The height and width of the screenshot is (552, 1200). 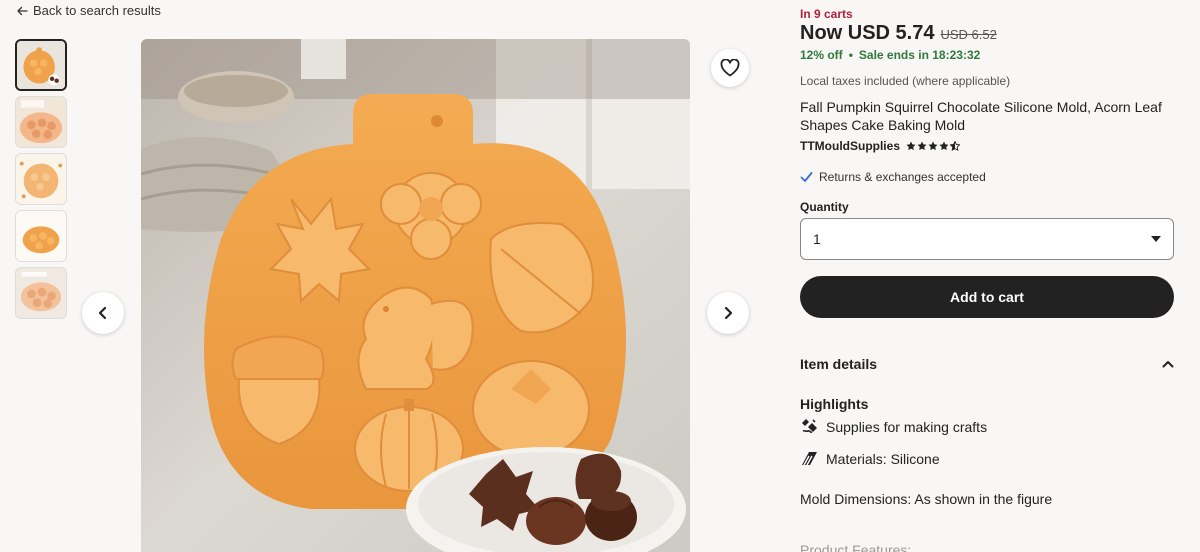 What do you see at coordinates (834, 404) in the screenshot?
I see `highlights-heading: Highlights` at bounding box center [834, 404].